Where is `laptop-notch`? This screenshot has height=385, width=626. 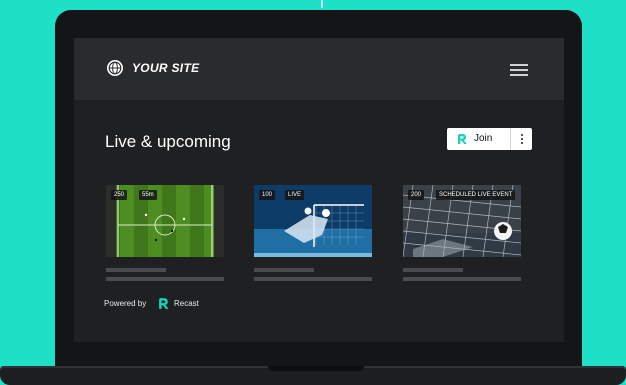
laptop-notch is located at coordinates (316, 368).